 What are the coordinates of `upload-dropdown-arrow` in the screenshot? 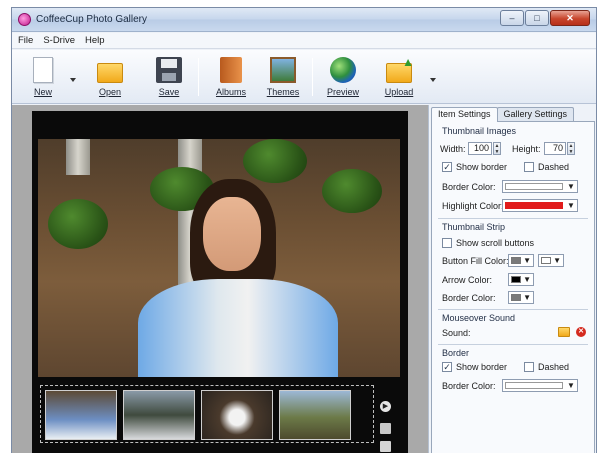 It's located at (433, 80).